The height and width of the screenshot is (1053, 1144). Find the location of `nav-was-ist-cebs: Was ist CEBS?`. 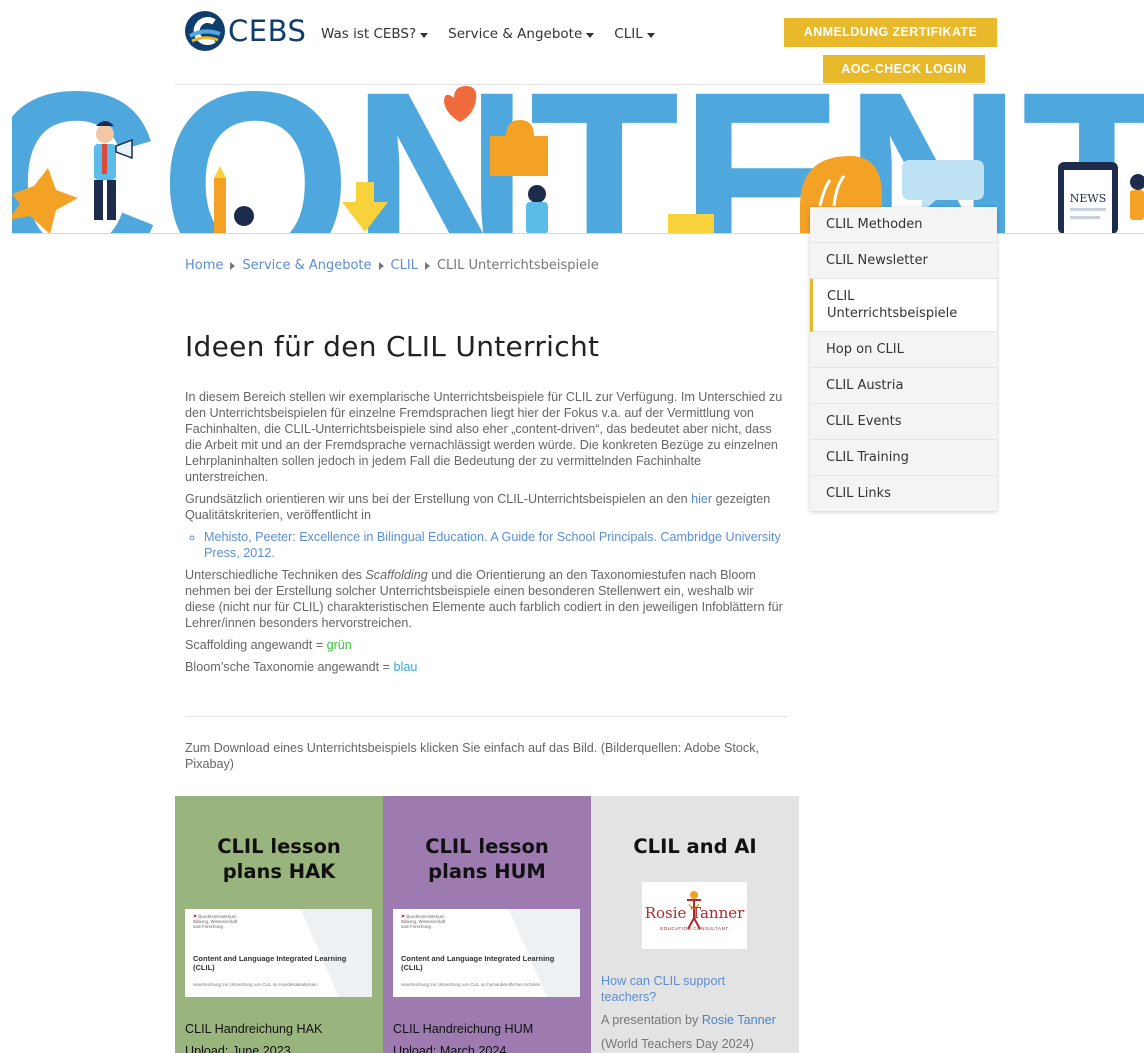

nav-was-ist-cebs: Was ist CEBS? is located at coordinates (375, 34).